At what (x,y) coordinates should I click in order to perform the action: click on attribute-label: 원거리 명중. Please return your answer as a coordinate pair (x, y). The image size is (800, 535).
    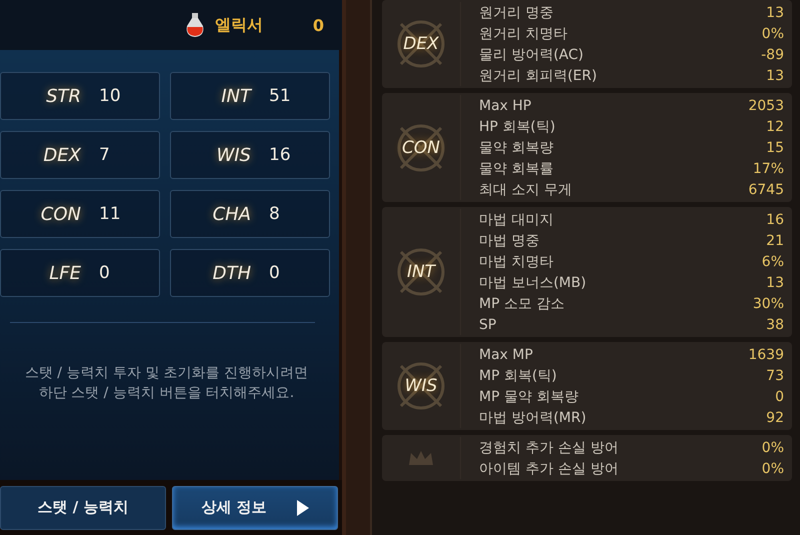
    Looking at the image, I should click on (516, 13).